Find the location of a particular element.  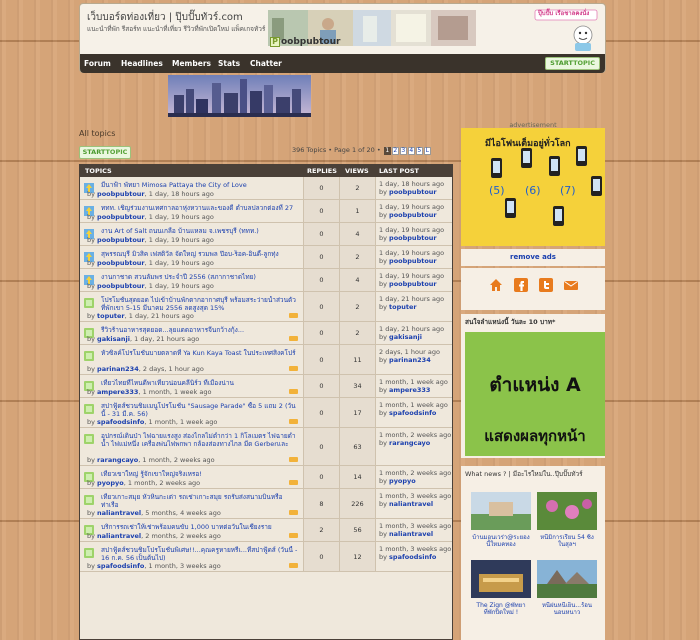

news-item: หนีฝนหนีเย็น...ร้อนนอนหนาว is located at coordinates (567, 588).